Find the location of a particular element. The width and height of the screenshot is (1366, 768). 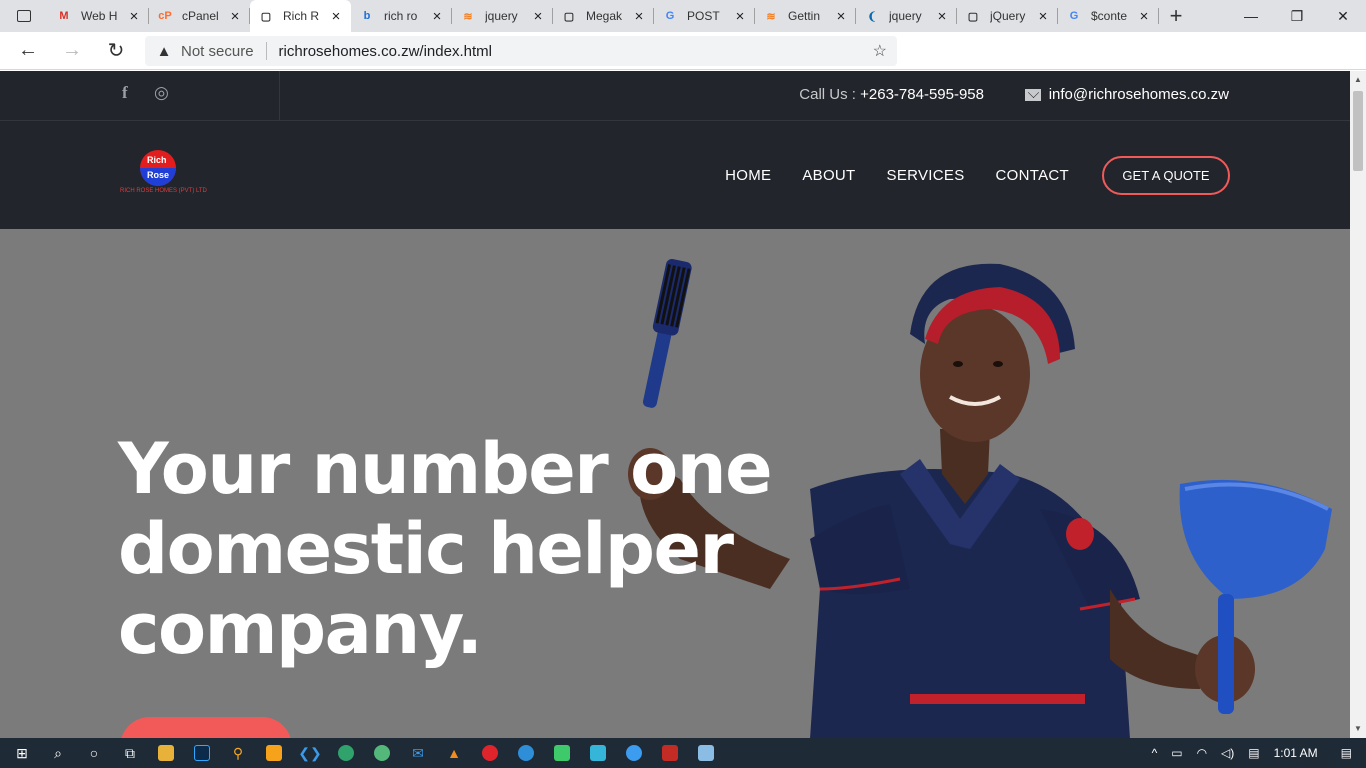

browser-tab: ❨ jquery × is located at coordinates (906, 16).